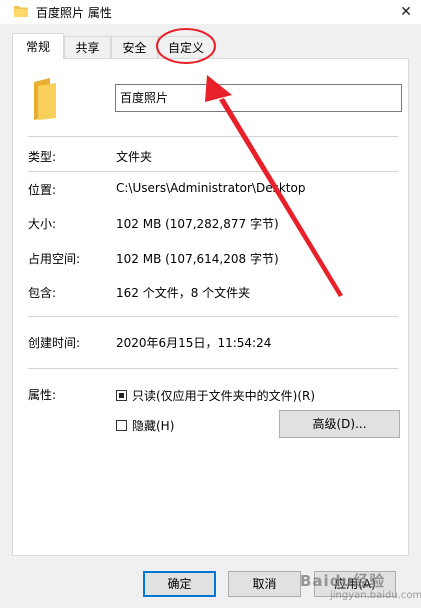 The width and height of the screenshot is (421, 608). Describe the element at coordinates (258, 98) in the screenshot. I see `folder-name-input: 百度照片` at that location.